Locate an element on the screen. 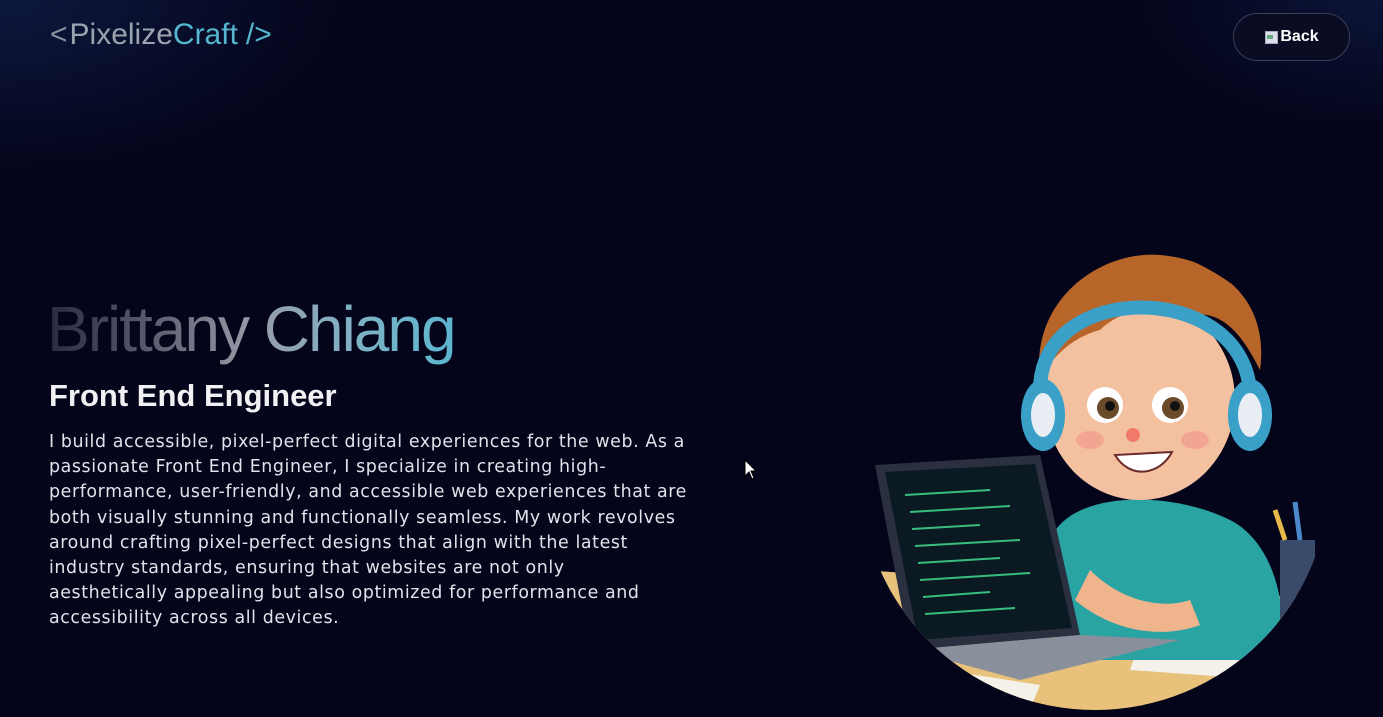 This screenshot has width=1383, height=717. back-button-label: Back is located at coordinates (1299, 36).